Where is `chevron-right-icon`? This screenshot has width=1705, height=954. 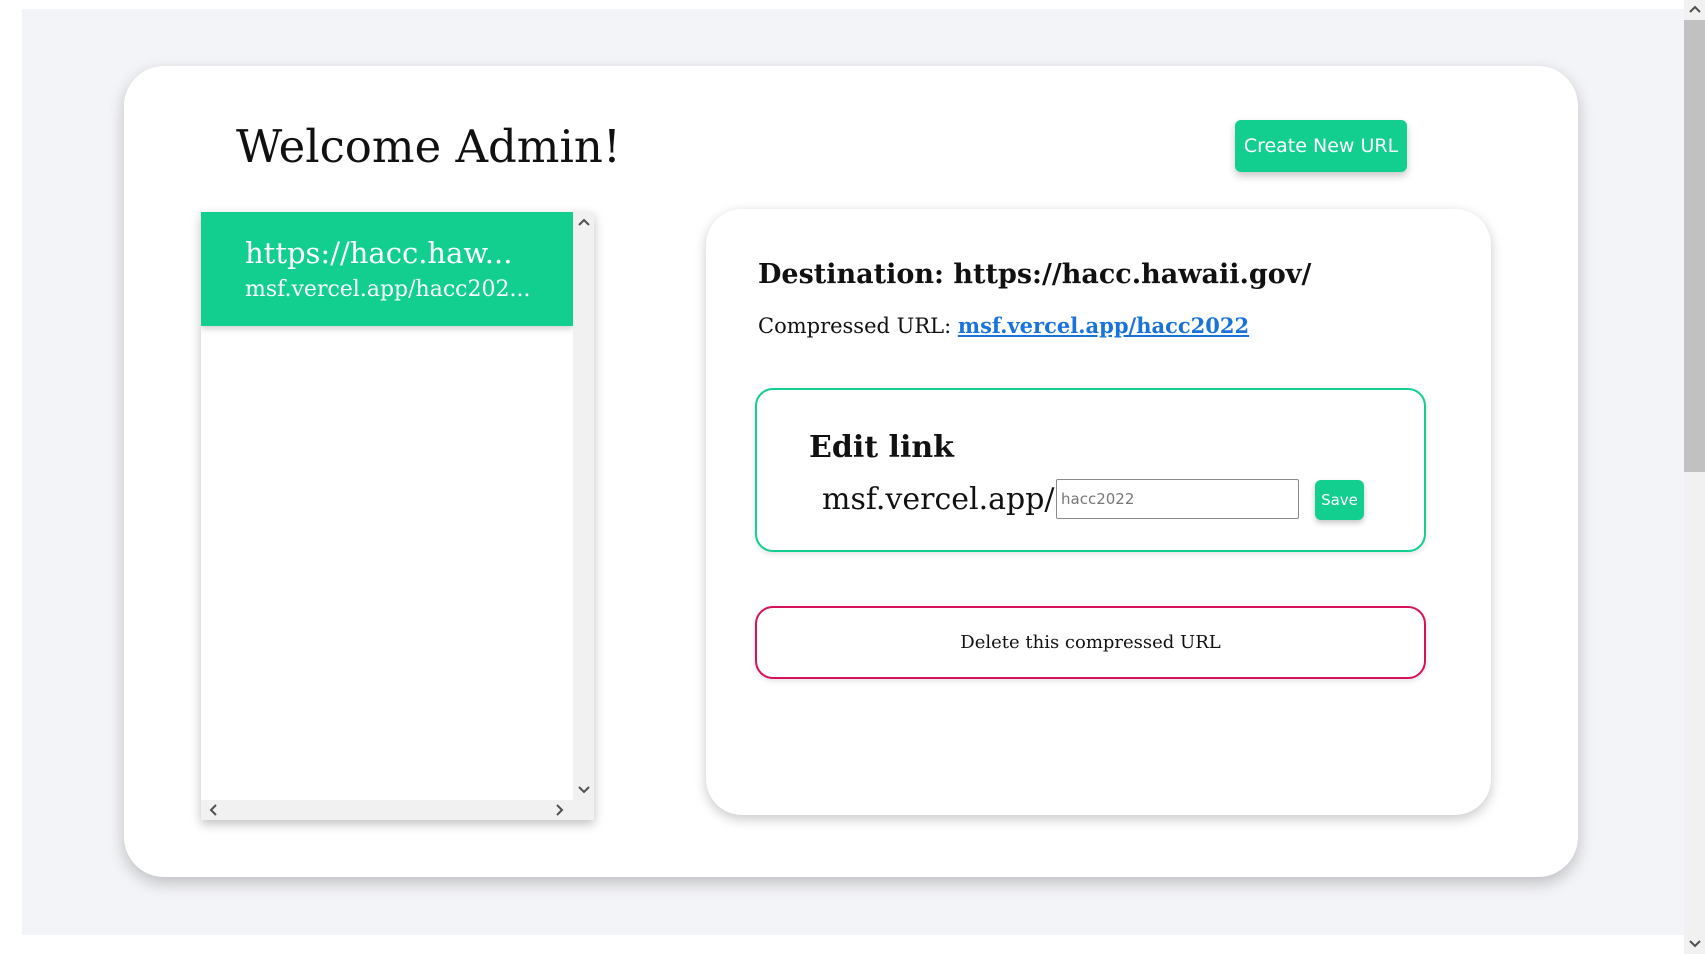
chevron-right-icon is located at coordinates (560, 811).